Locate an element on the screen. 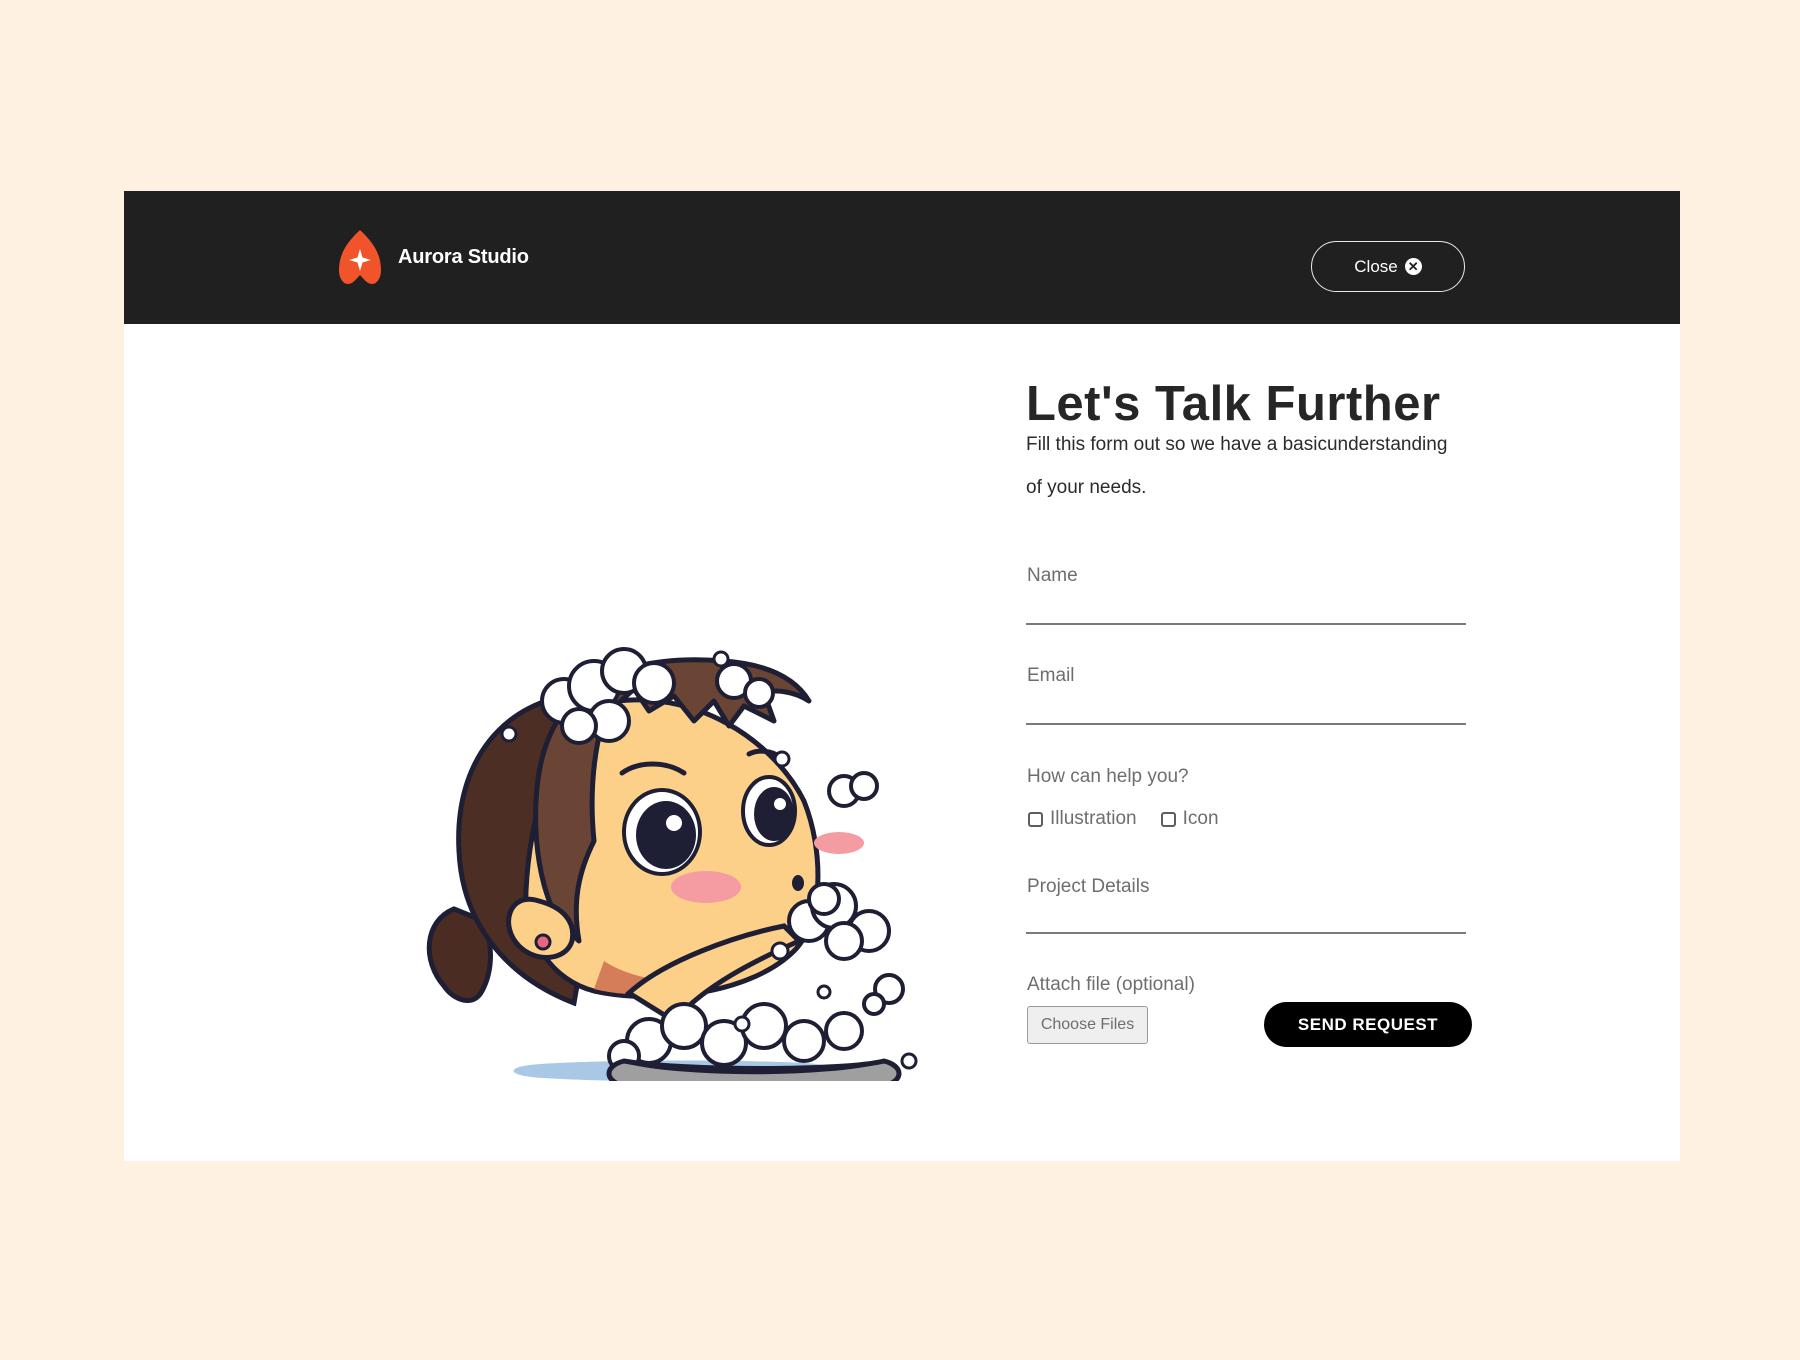 This screenshot has height=1360, width=1800. brand: Aurora Studio is located at coordinates (432, 257).